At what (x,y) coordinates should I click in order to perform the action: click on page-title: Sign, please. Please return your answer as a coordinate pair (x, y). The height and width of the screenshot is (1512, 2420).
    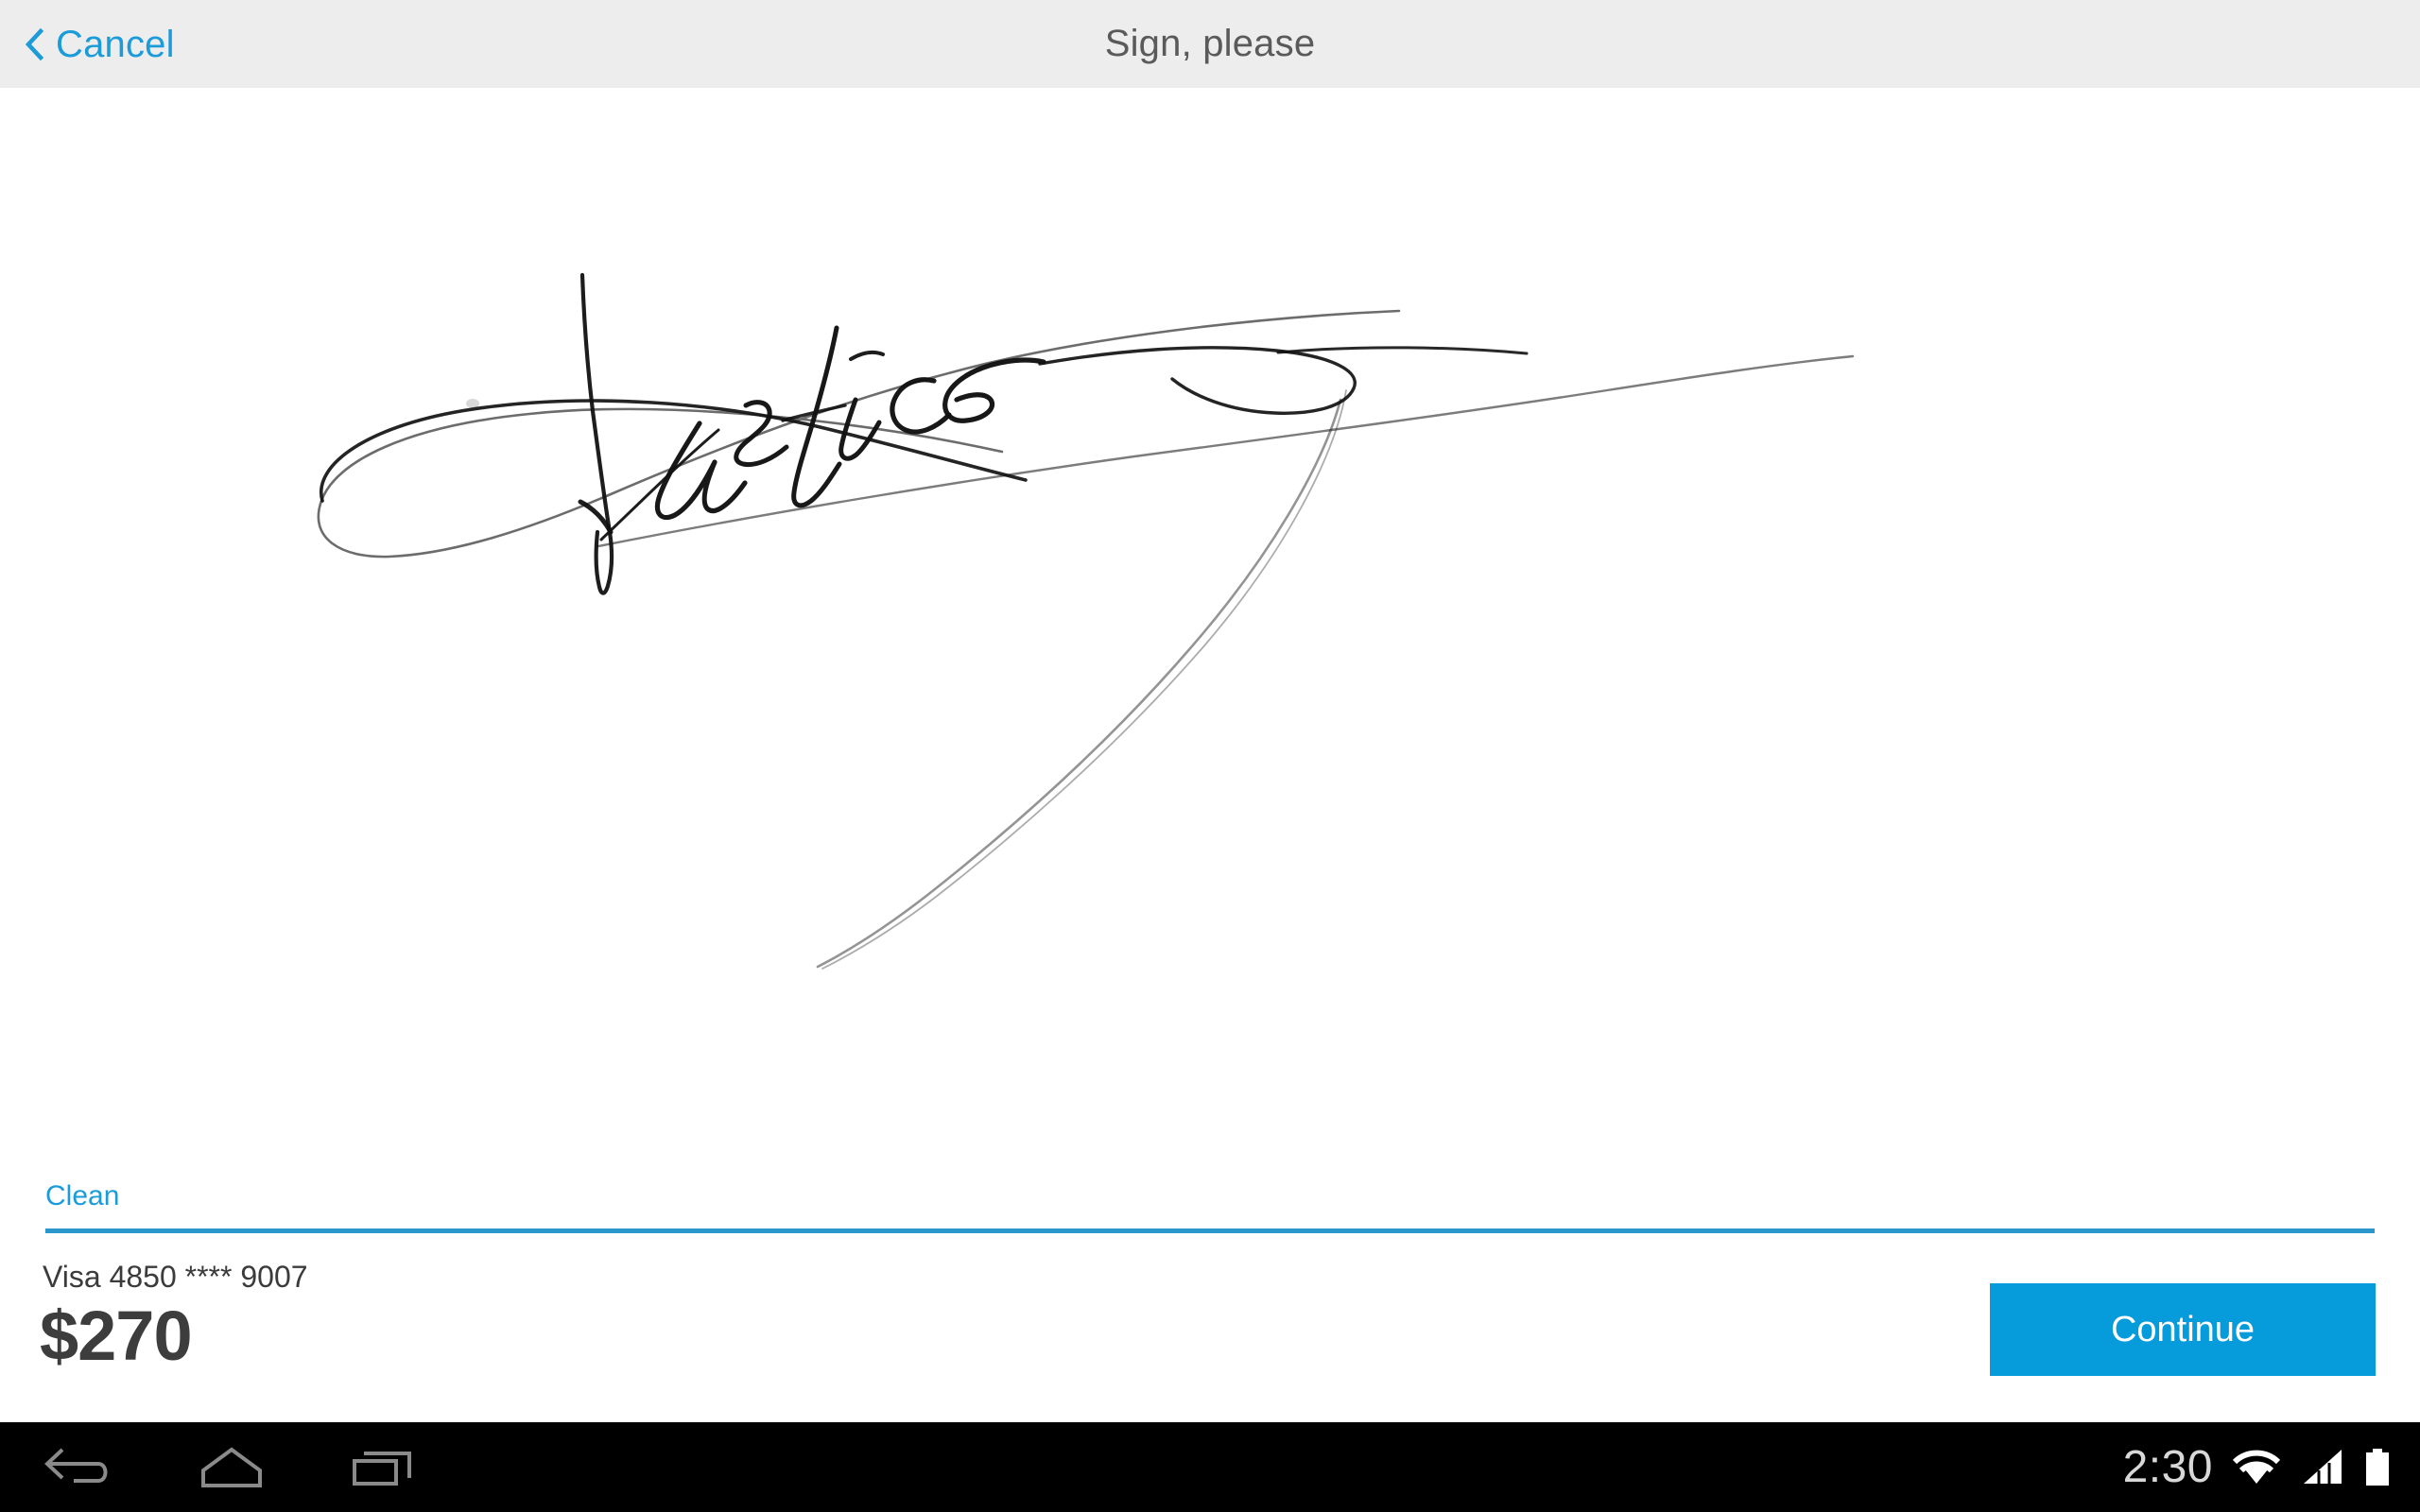
    Looking at the image, I should click on (1210, 43).